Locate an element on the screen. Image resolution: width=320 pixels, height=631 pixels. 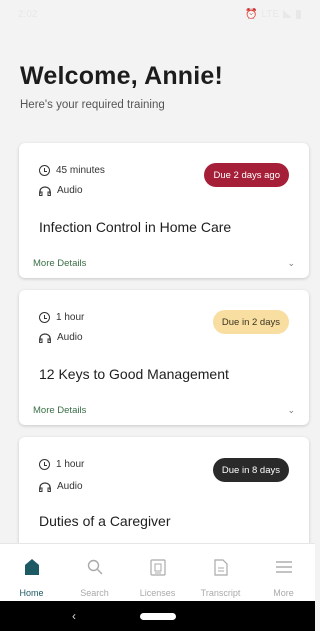
duration-label: 45 minutes is located at coordinates (80, 170).